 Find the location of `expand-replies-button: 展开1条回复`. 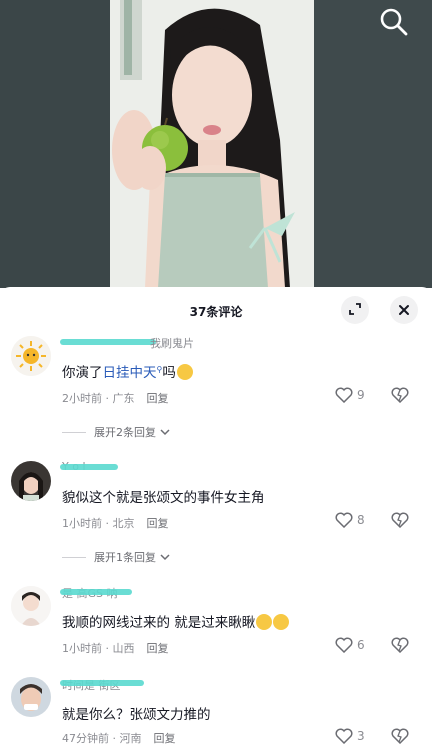

expand-replies-button: 展开1条回复 is located at coordinates (116, 557).